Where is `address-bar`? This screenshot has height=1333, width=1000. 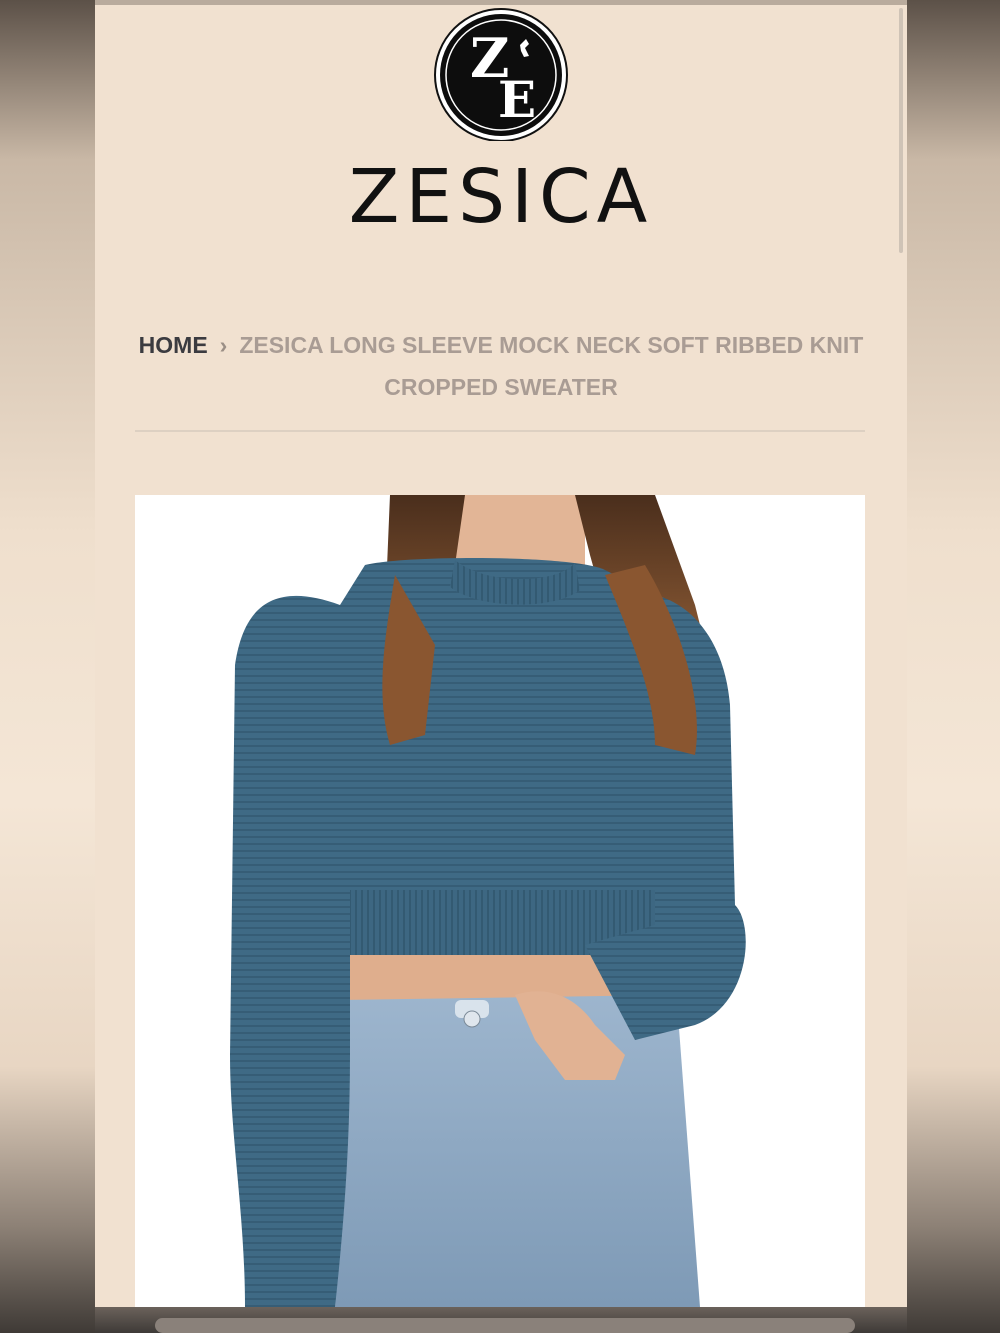
address-bar is located at coordinates (505, 1325).